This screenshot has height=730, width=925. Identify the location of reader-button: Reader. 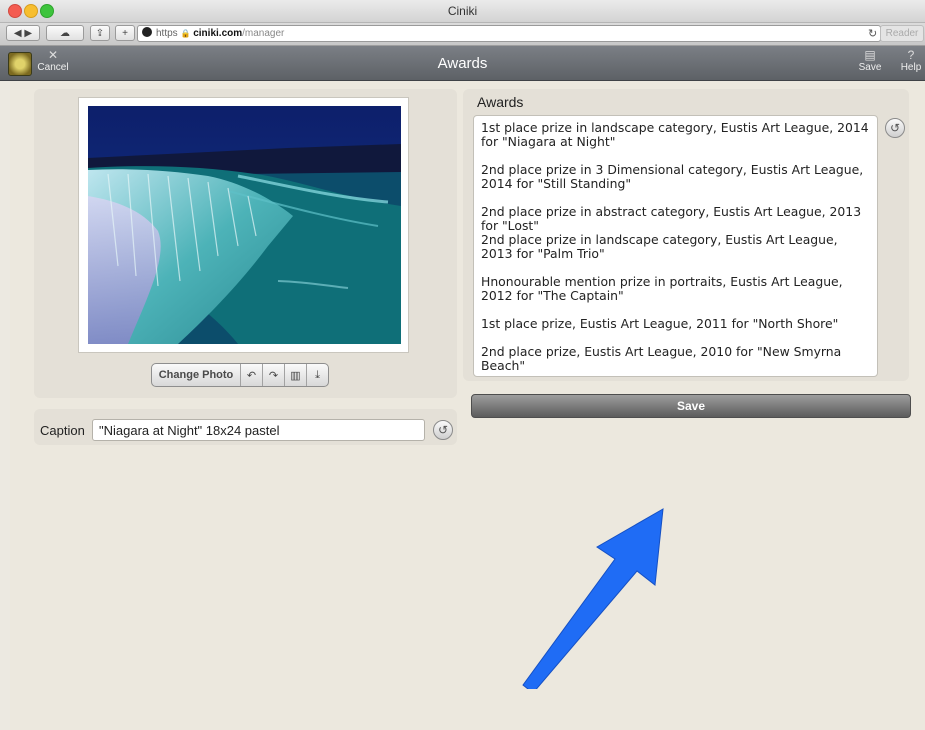
(902, 33).